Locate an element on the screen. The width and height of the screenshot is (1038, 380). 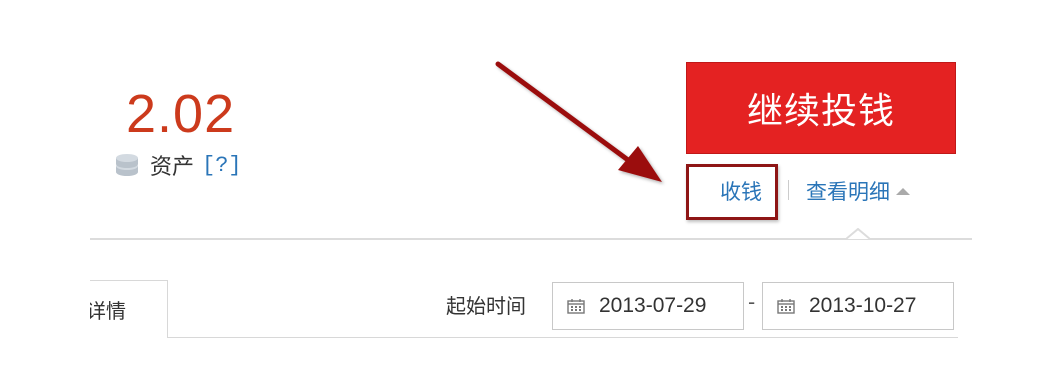
start-time-label: 起始时间 is located at coordinates (486, 306).